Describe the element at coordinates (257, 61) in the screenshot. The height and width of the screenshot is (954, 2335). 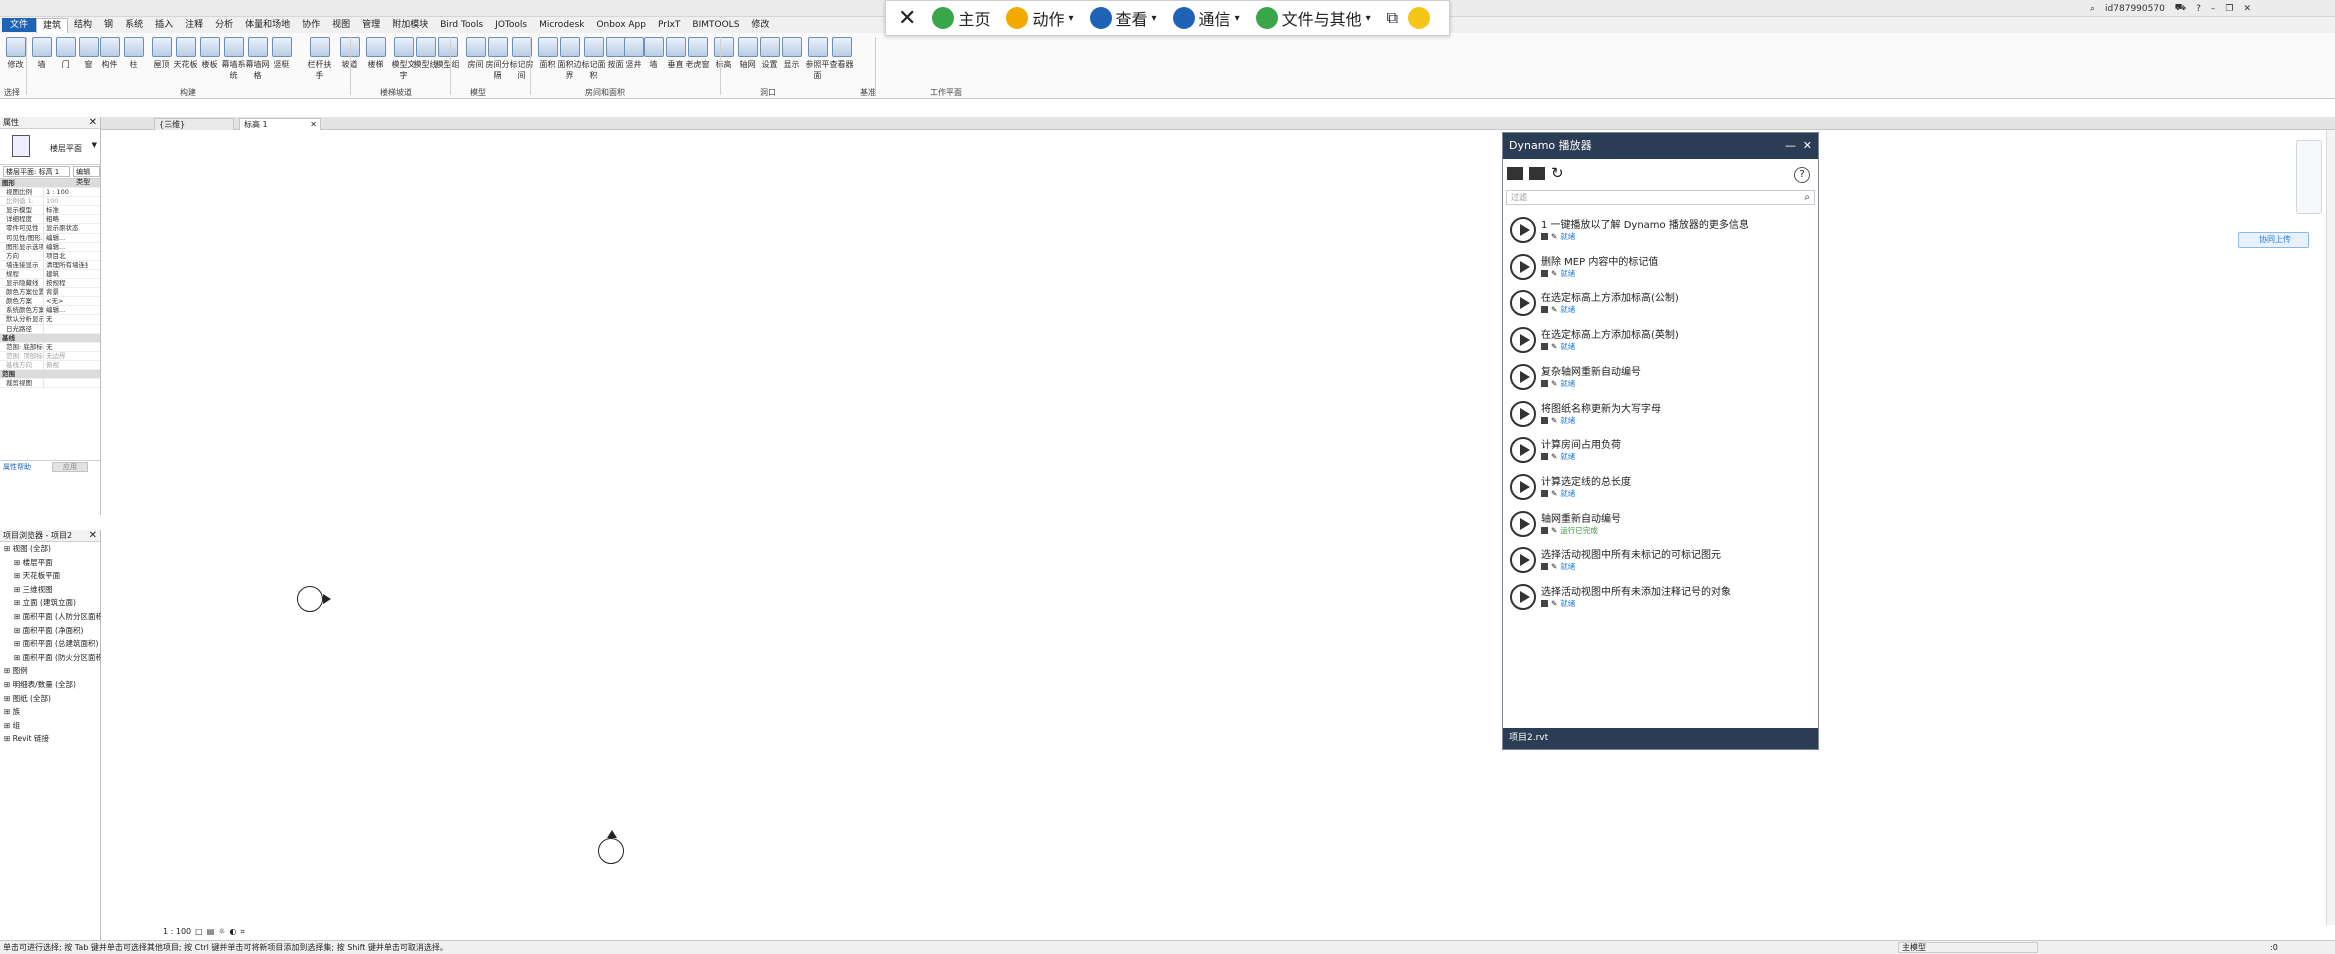
I see `ribbon-button-10: 幕墙网格` at that location.